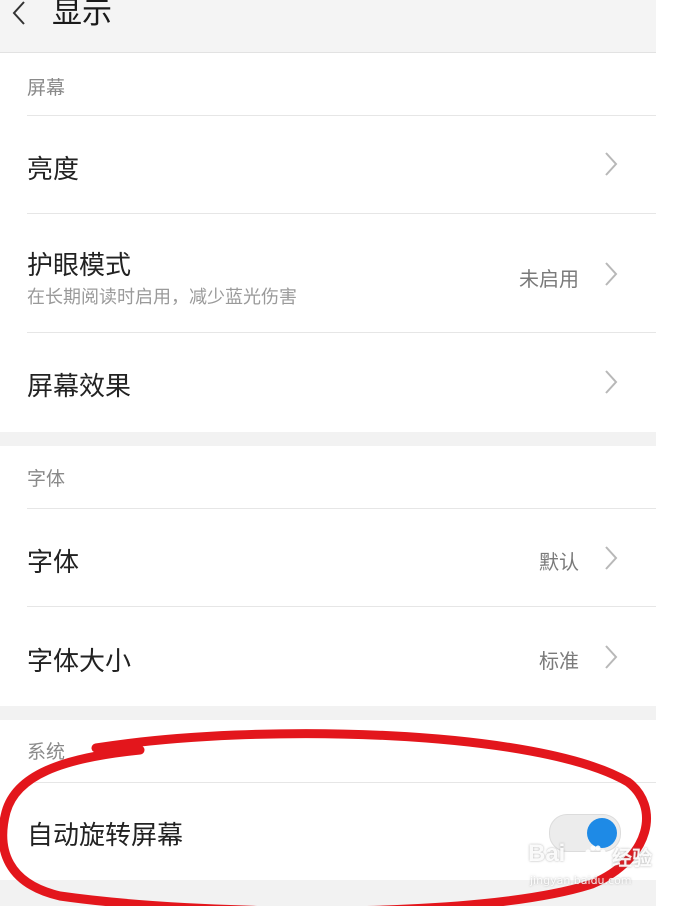  I want to click on section-label-font: 字体, so click(46, 479).